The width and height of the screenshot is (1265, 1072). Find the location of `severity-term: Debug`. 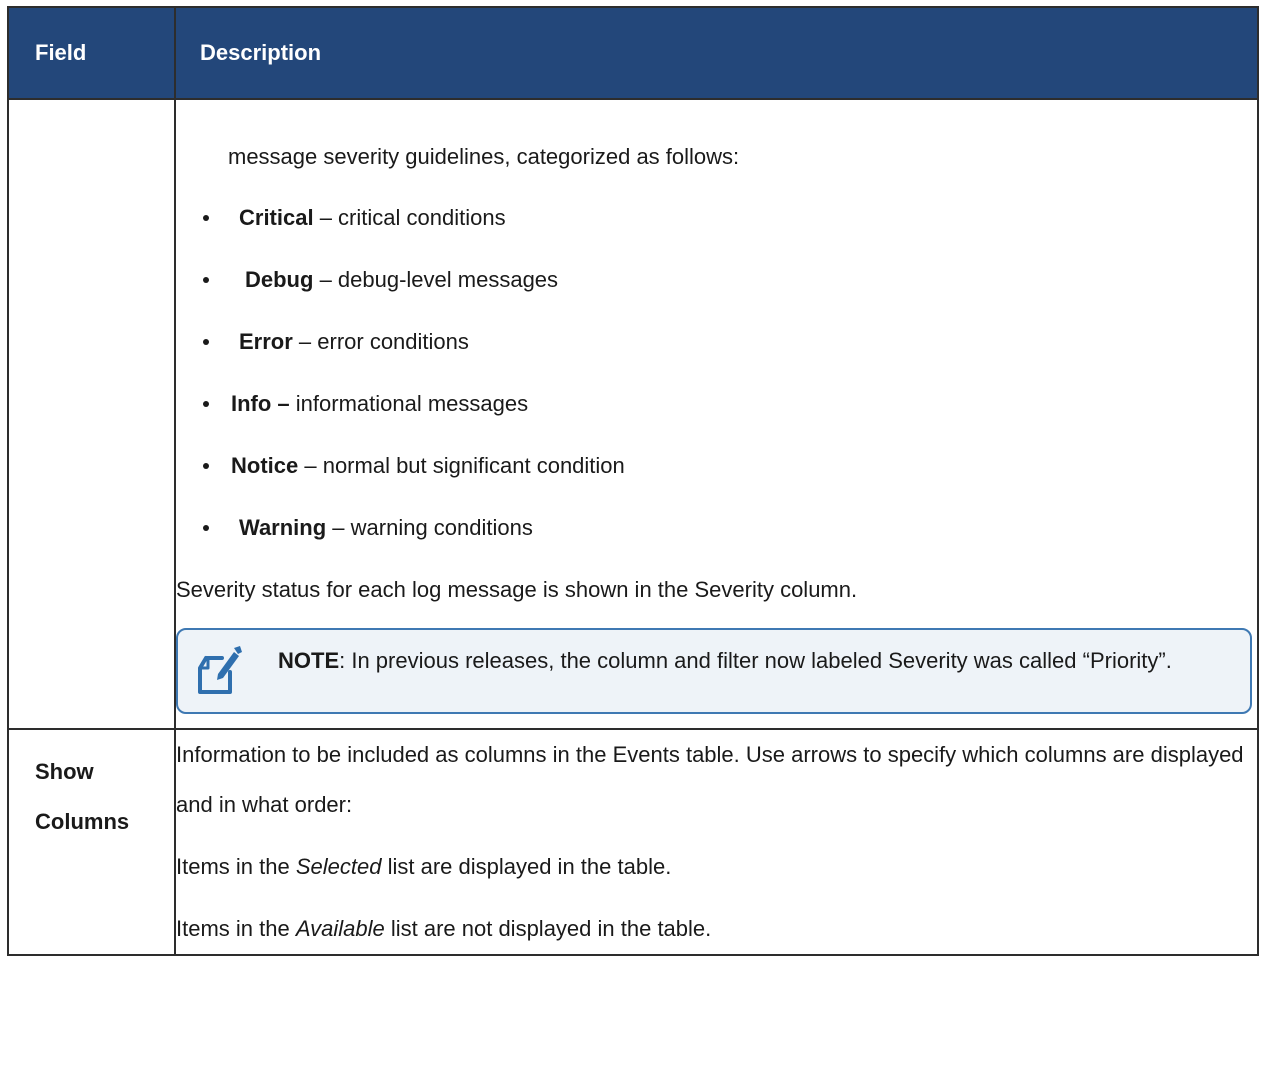

severity-term: Debug is located at coordinates (279, 279).